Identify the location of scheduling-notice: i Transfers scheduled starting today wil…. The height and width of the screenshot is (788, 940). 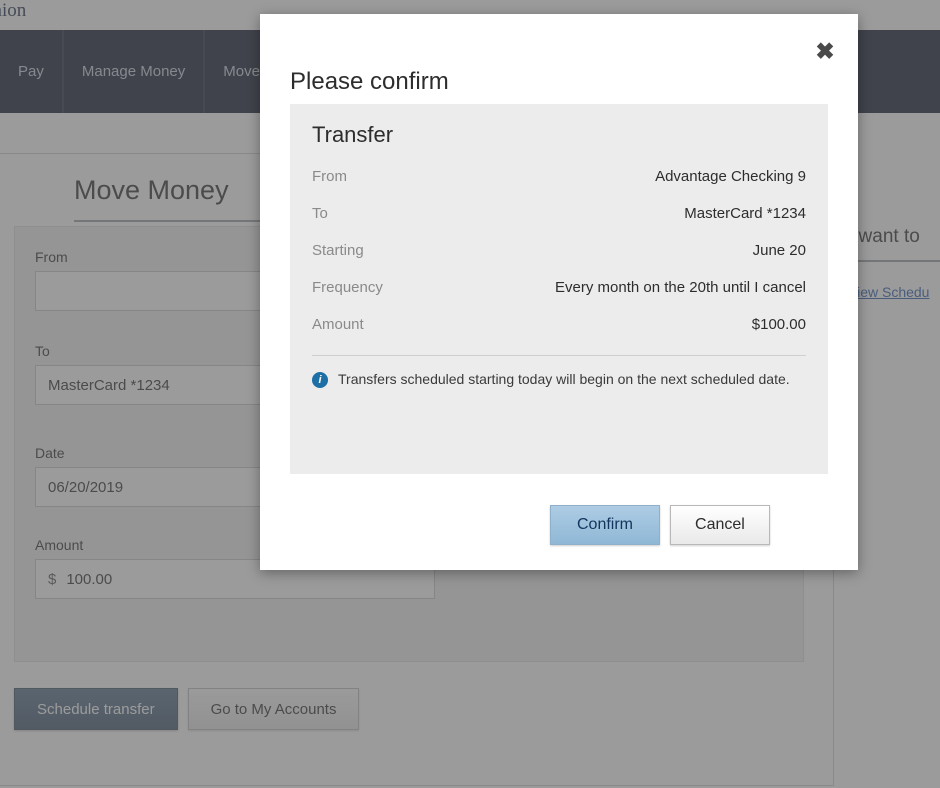
(559, 372).